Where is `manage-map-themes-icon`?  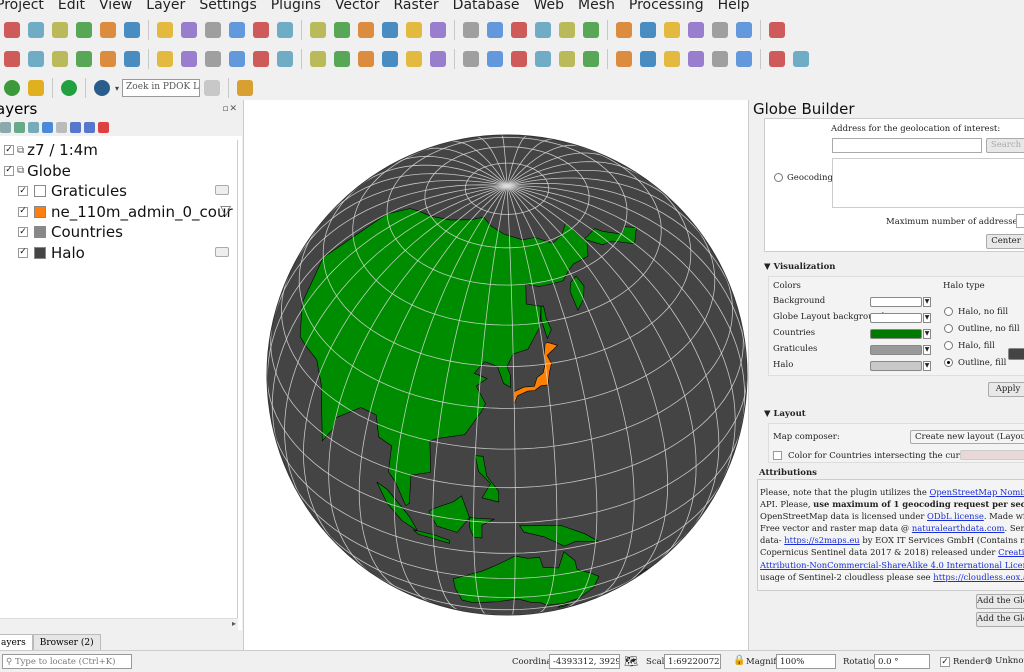
manage-map-themes-icon is located at coordinates (33, 127).